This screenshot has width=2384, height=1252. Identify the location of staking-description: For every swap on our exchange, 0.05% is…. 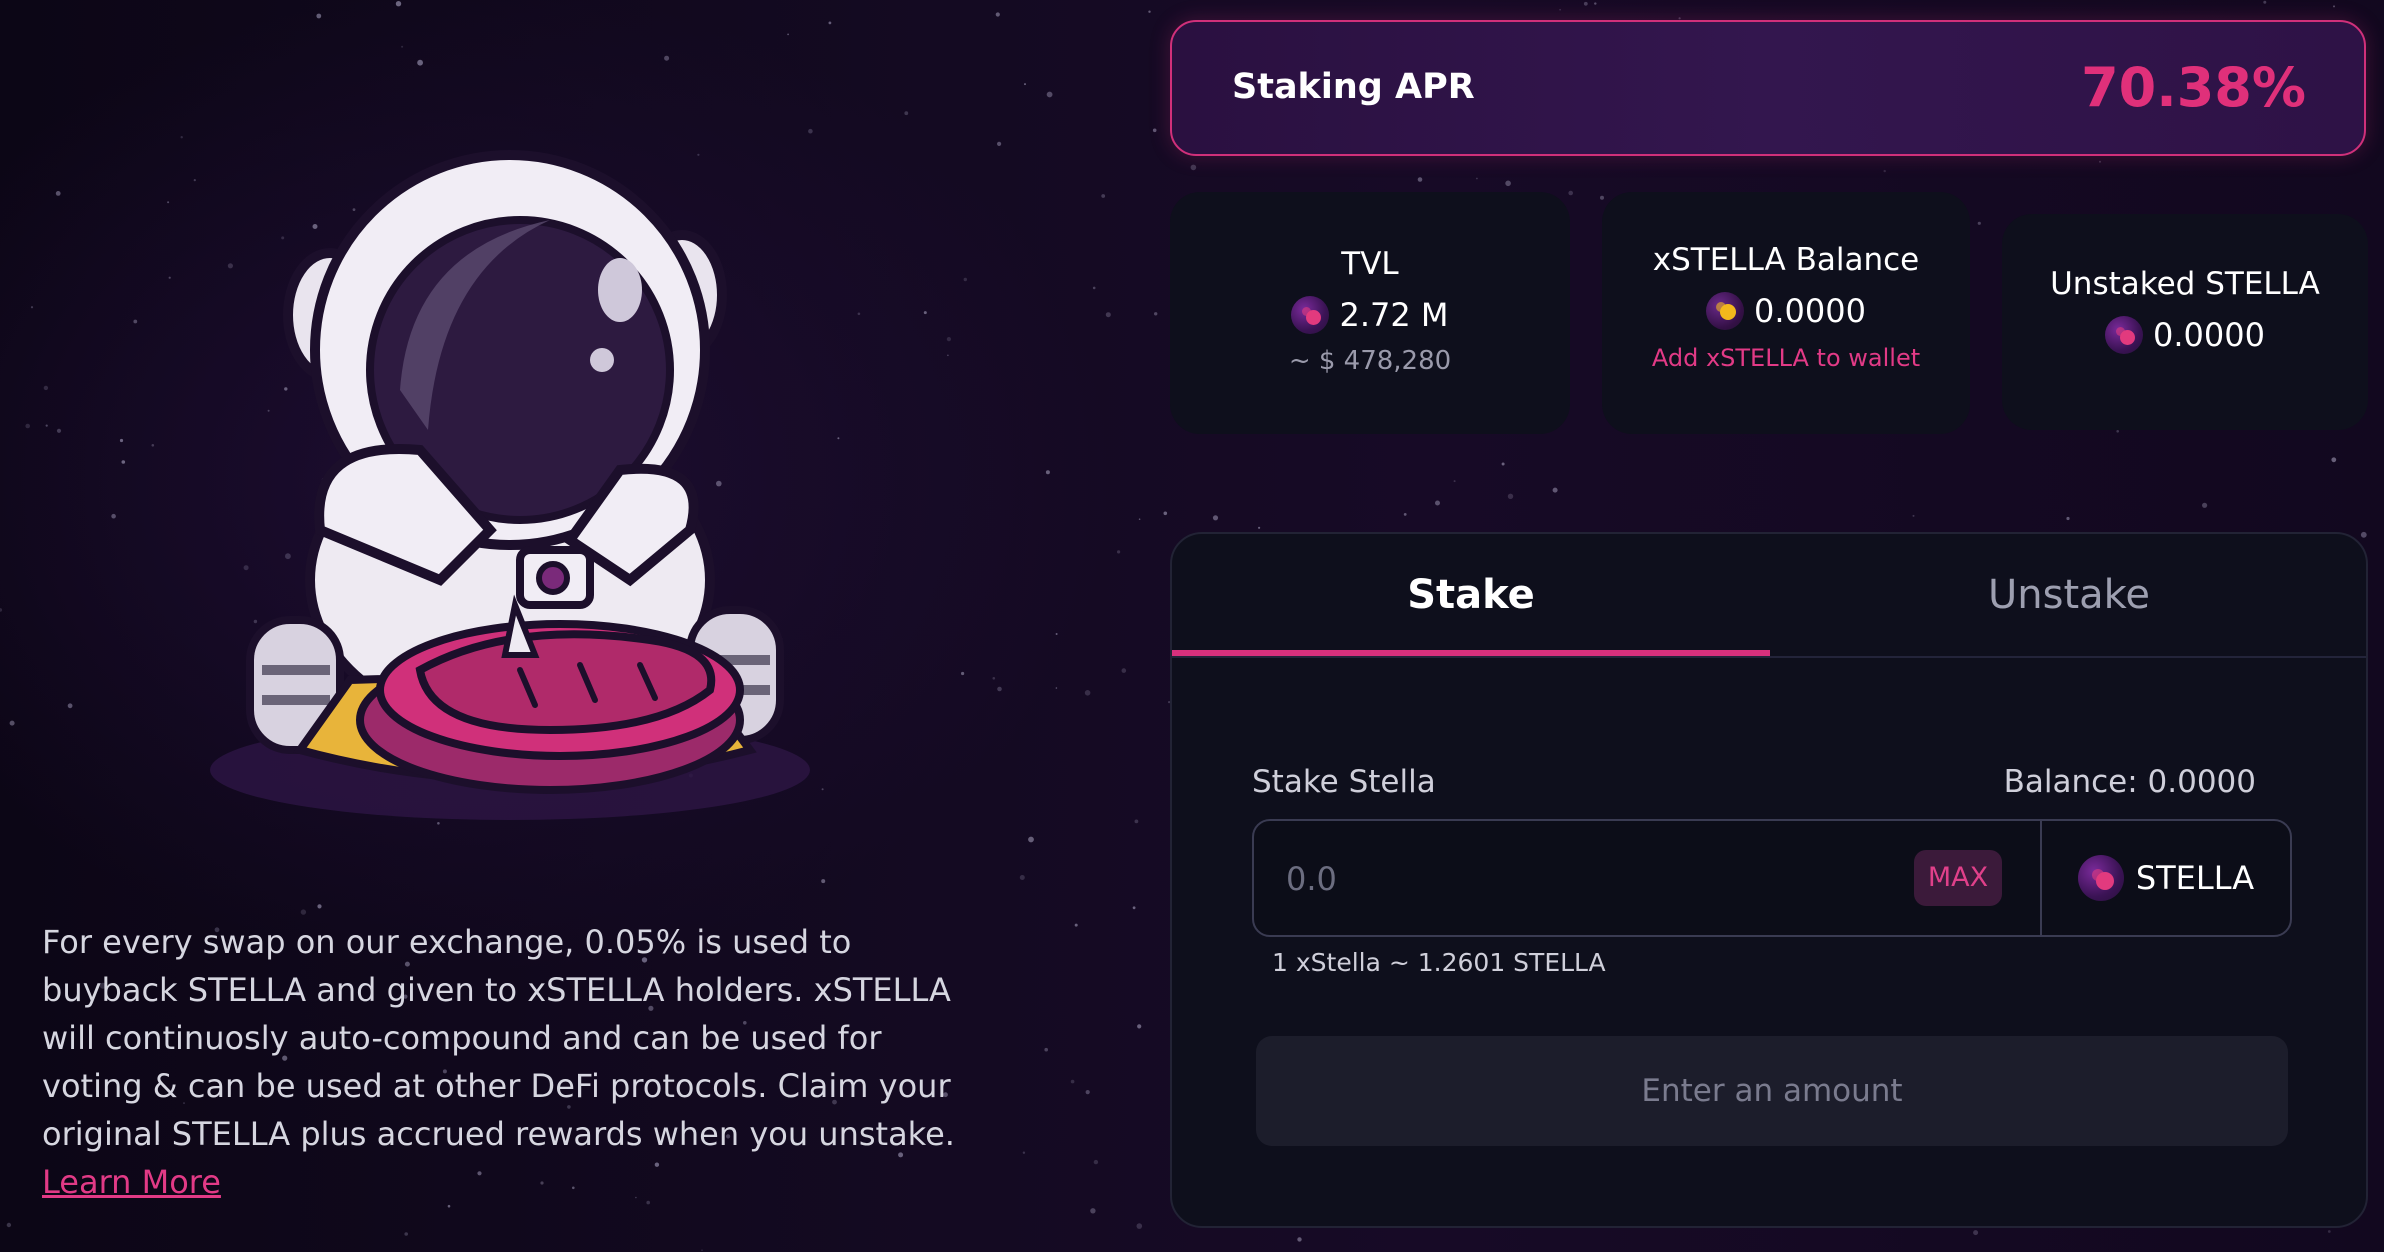
(512, 1062).